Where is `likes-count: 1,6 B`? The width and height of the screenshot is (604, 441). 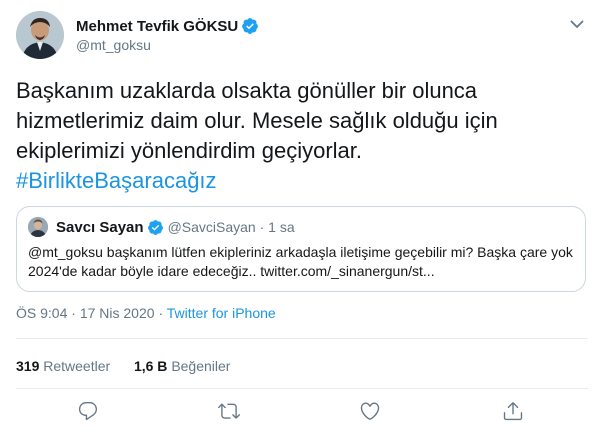 likes-count: 1,6 B is located at coordinates (150, 366).